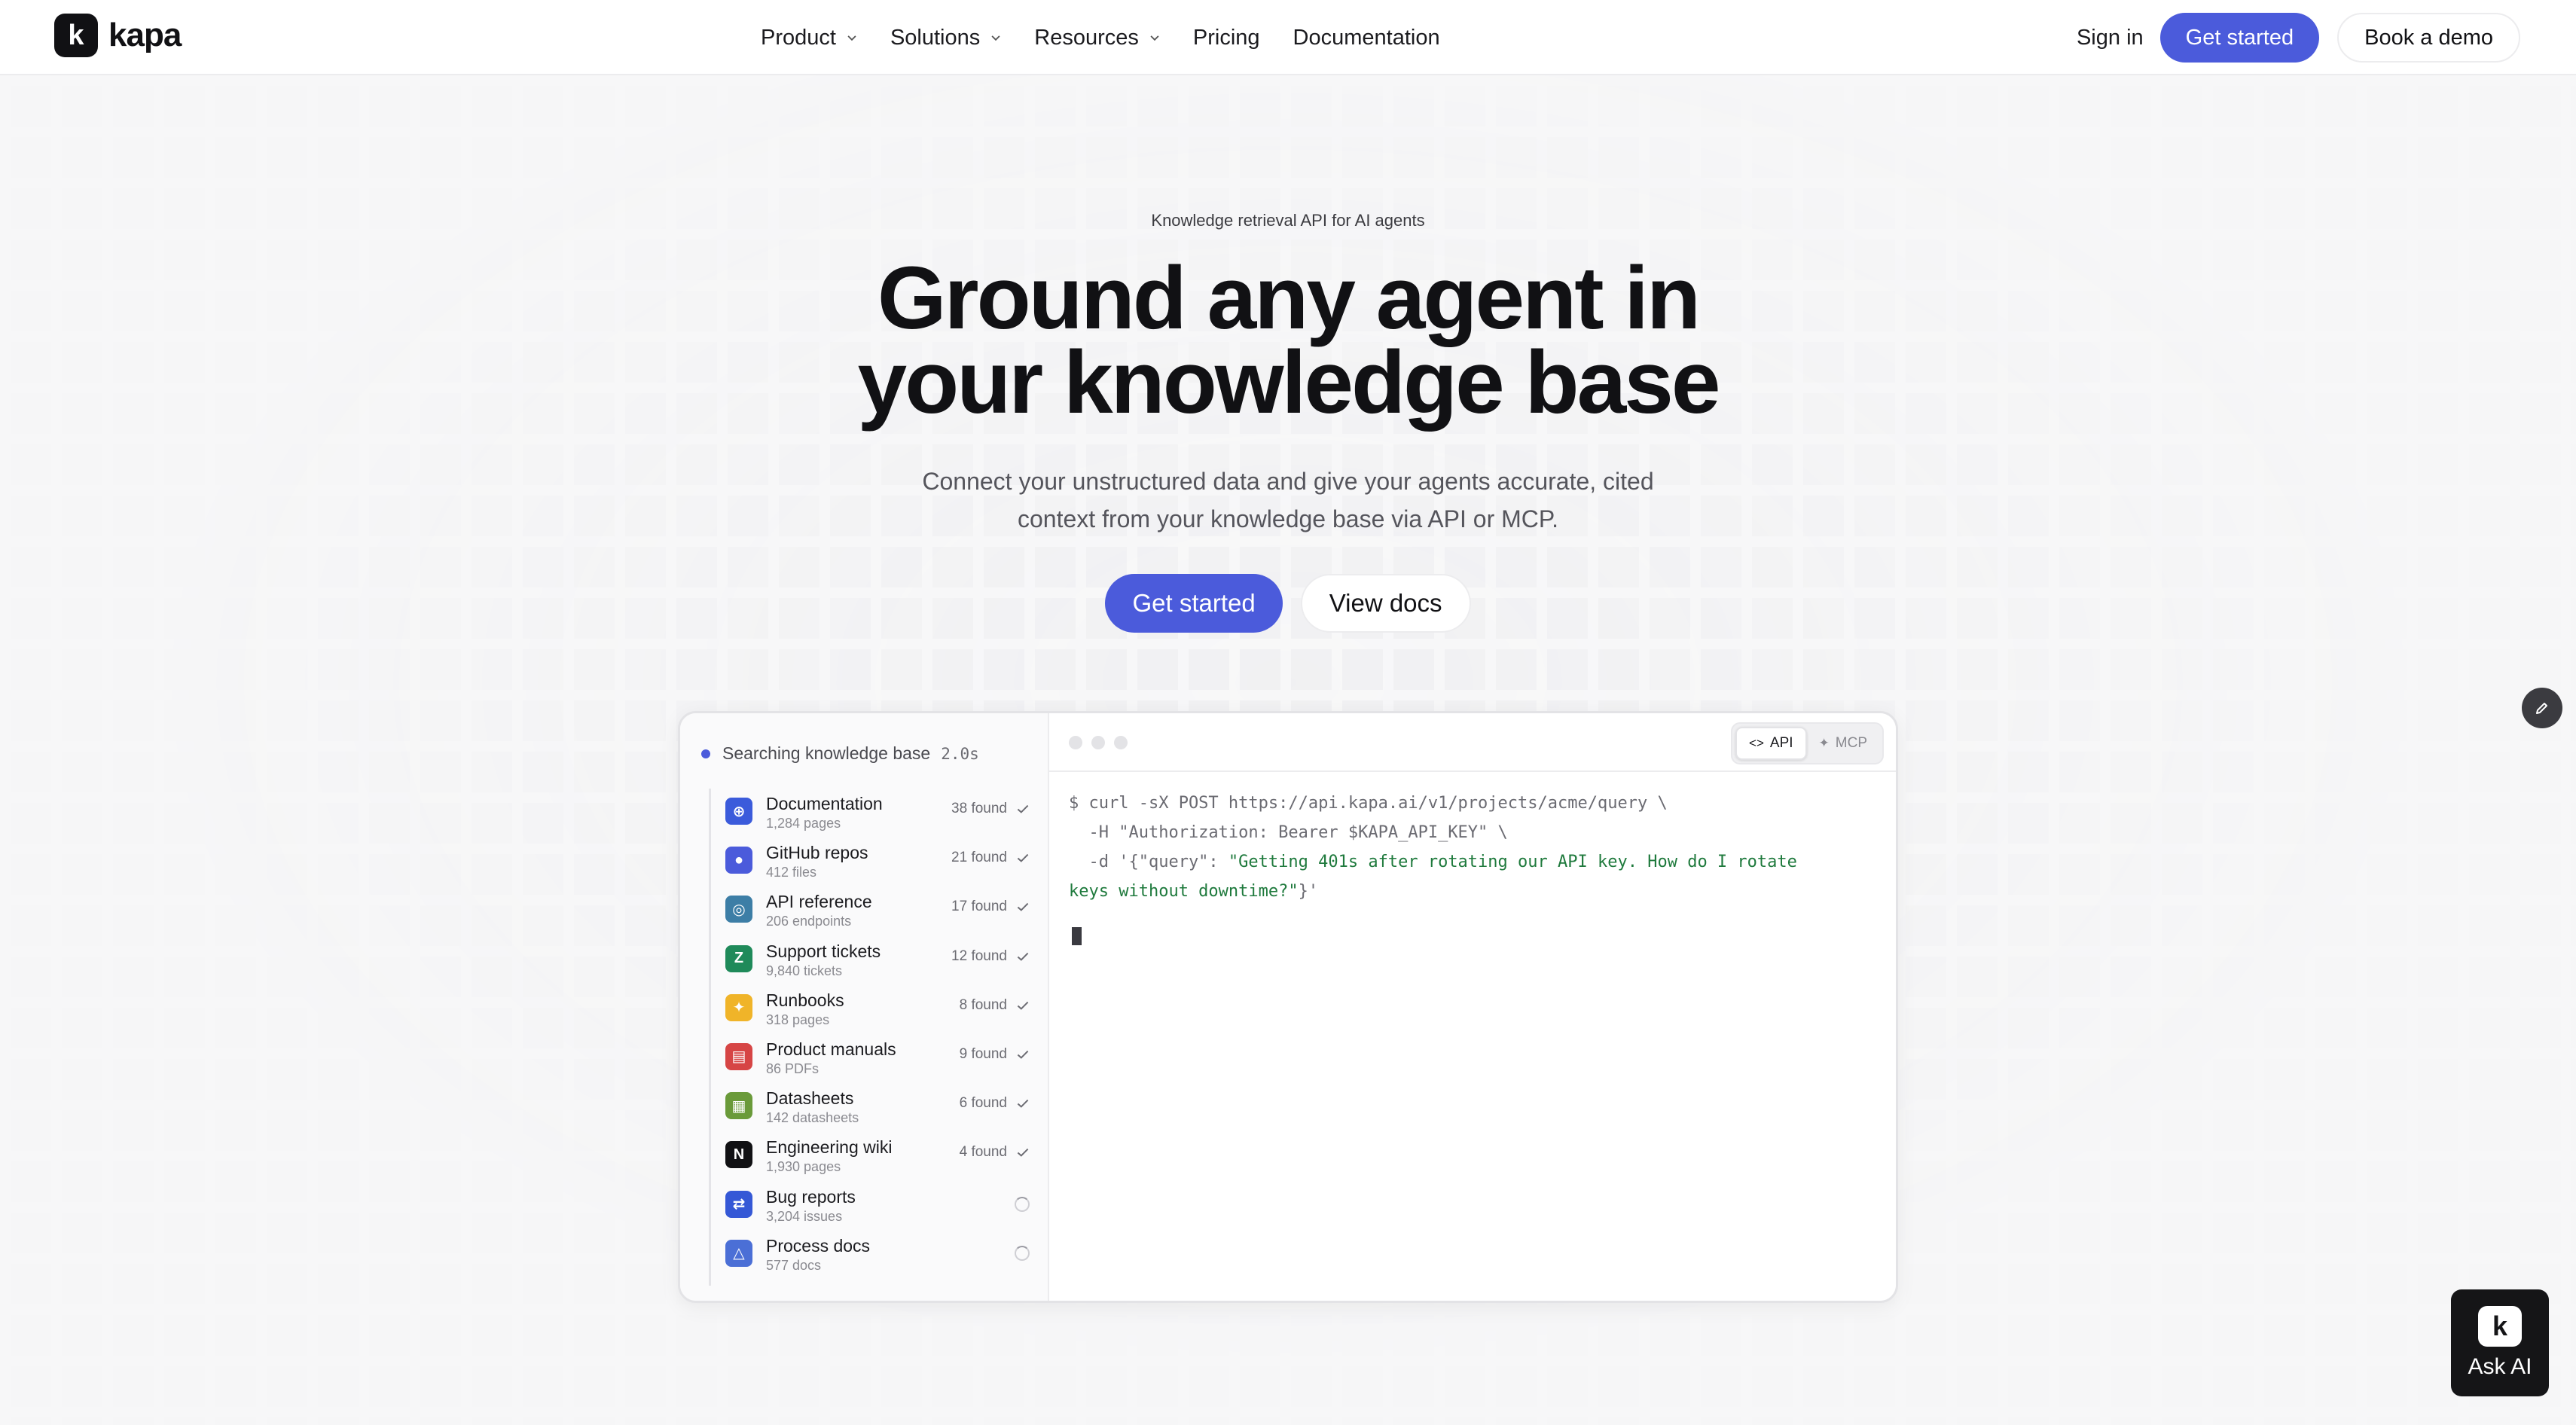  Describe the element at coordinates (1194, 603) in the screenshot. I see `hero-get-started-button: Get started` at that location.